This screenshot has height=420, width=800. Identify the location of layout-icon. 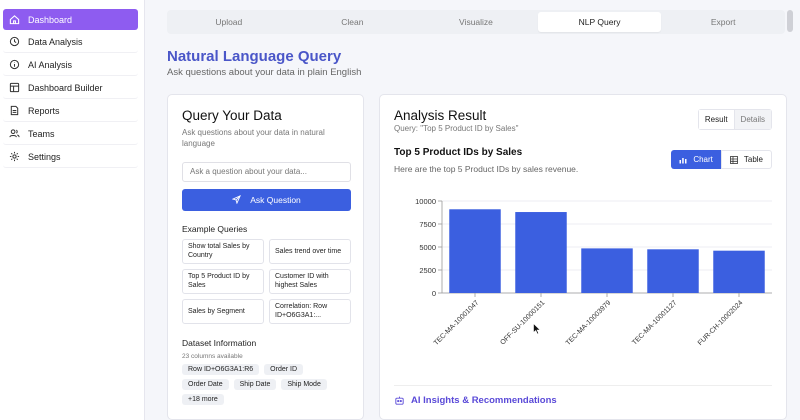
(15, 88).